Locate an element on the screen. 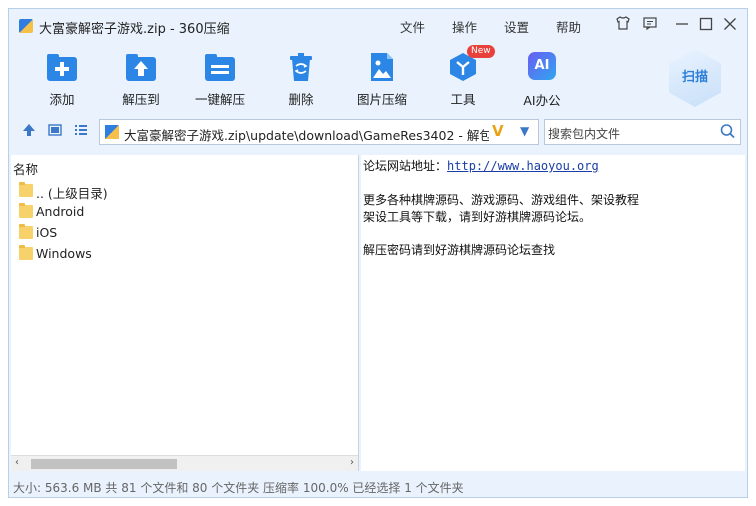 The height and width of the screenshot is (506, 756). verified-icon: V is located at coordinates (498, 131).